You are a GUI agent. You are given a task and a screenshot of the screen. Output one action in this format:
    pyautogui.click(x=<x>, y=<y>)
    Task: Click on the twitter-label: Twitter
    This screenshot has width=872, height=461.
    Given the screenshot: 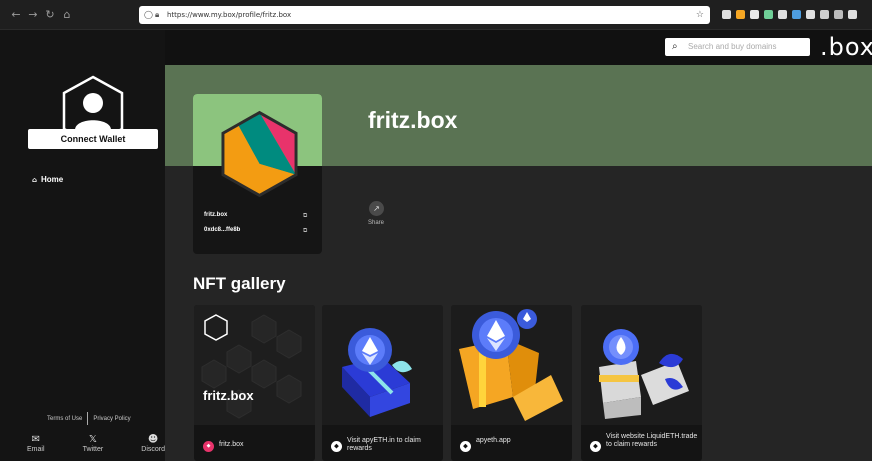 What is the action you would take?
    pyautogui.click(x=93, y=449)
    